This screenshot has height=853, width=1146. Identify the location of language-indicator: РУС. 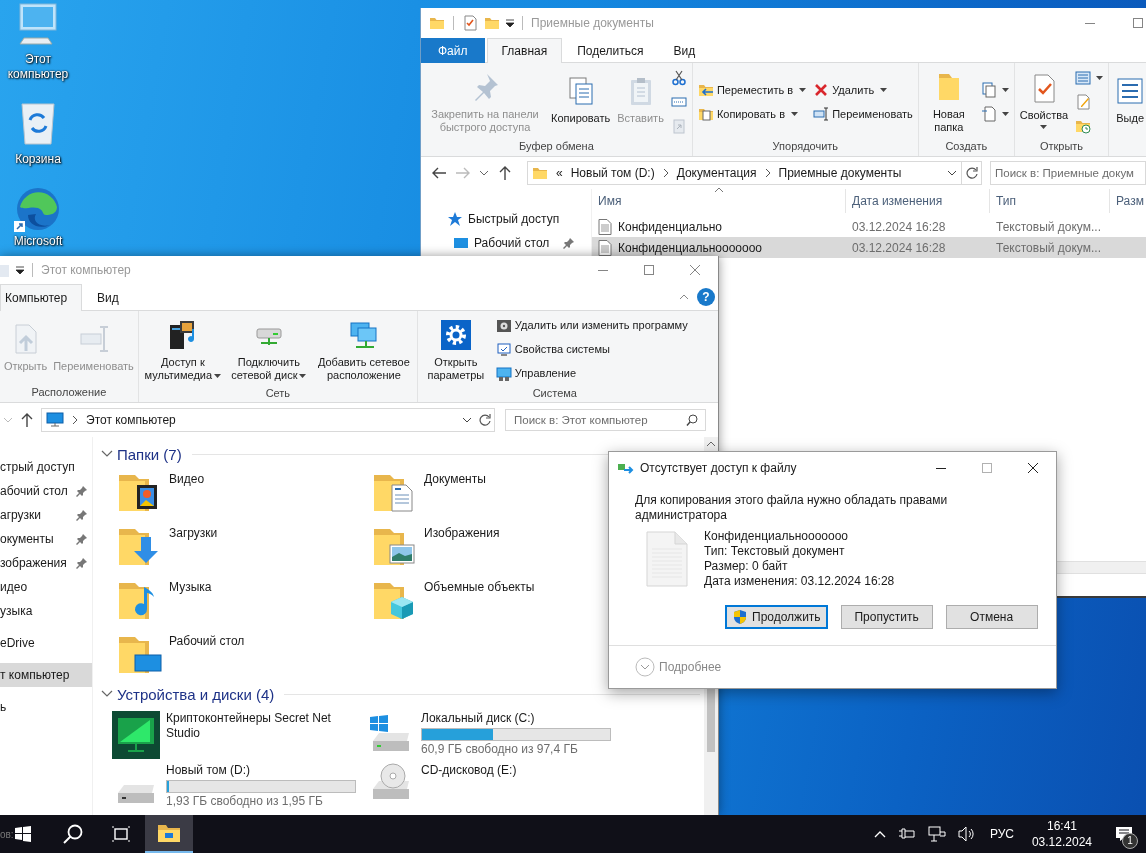
(1001, 834).